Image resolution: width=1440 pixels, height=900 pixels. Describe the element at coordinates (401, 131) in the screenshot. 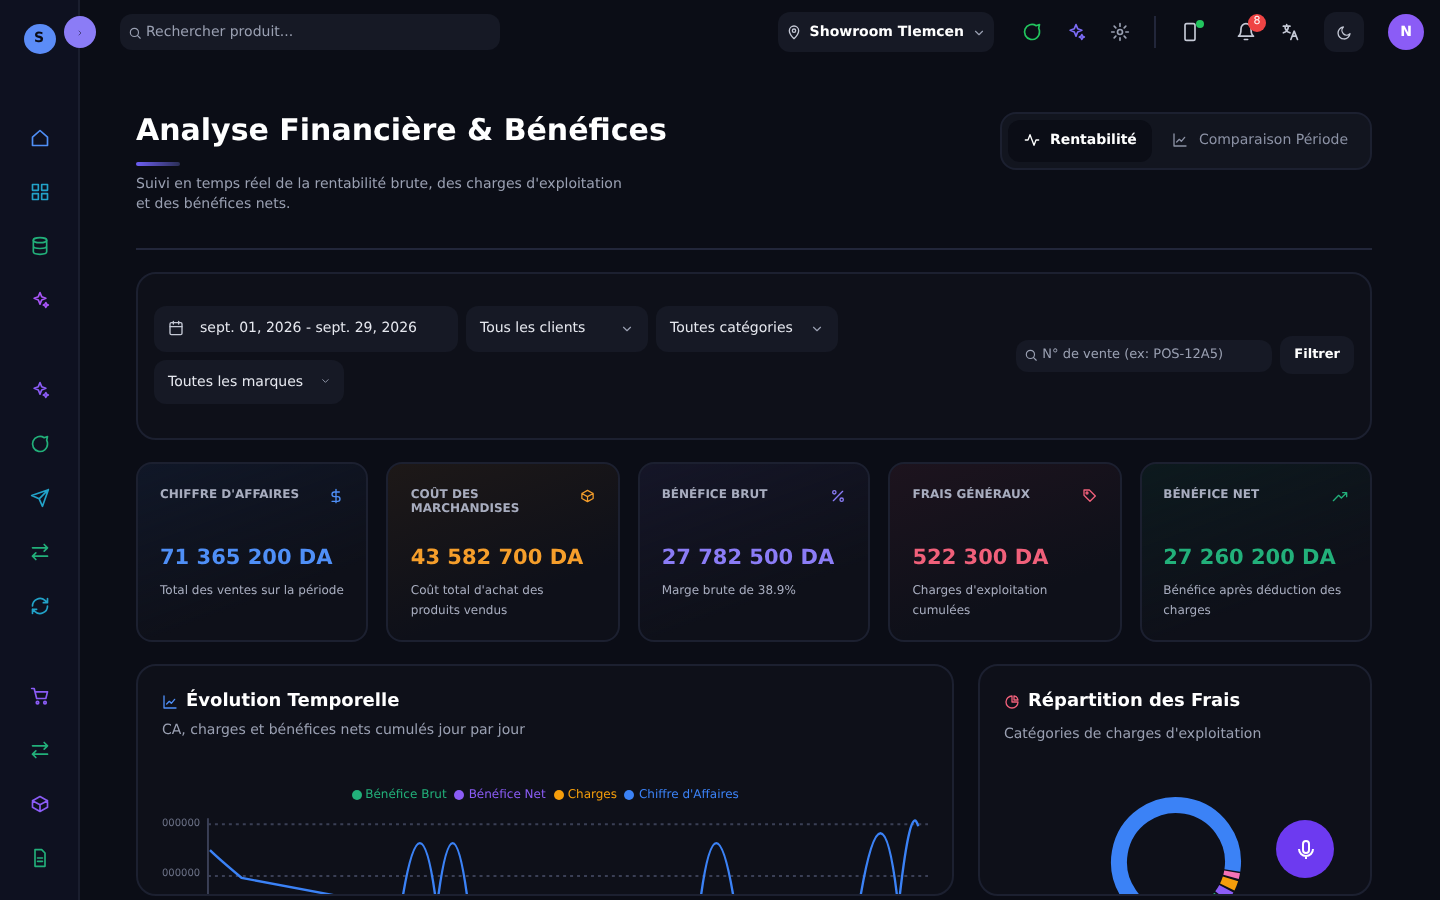

I see `page-title: Analyse Financière & Bénéfices` at that location.